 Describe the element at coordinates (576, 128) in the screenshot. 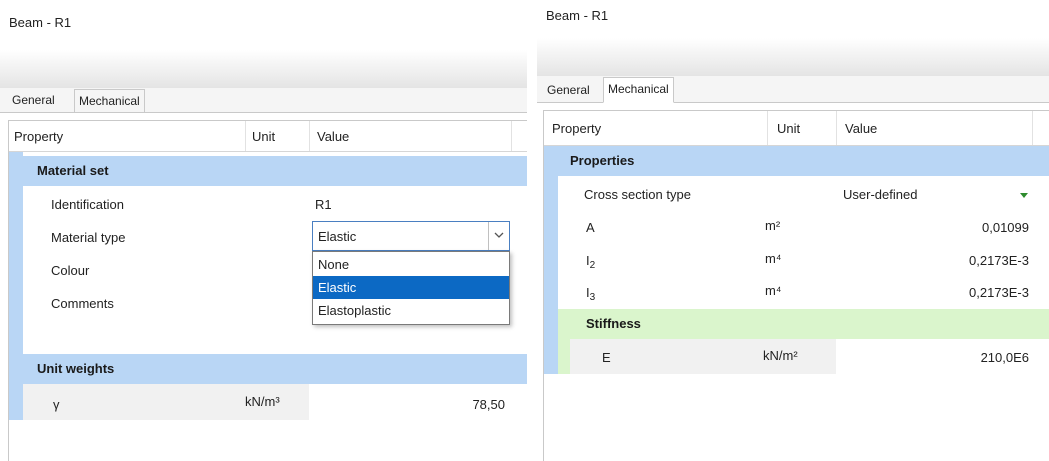

I see `right-col-property: Property` at that location.